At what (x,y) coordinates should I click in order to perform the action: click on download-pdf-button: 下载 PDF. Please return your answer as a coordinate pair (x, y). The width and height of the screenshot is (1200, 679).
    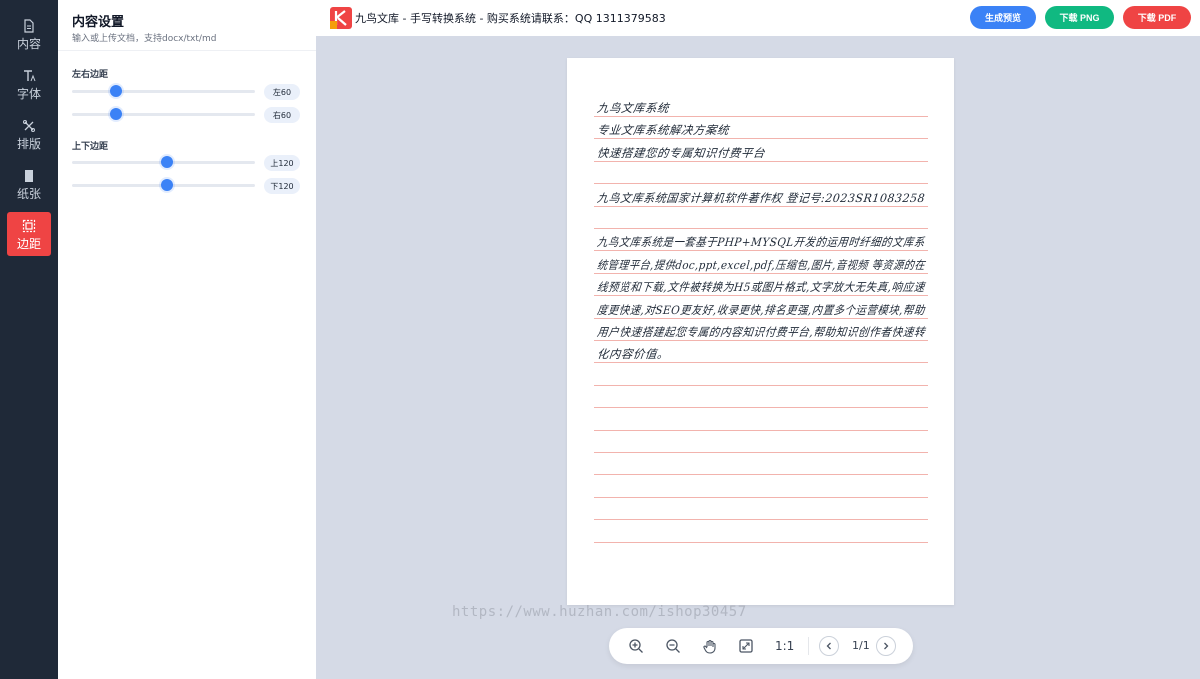
    Looking at the image, I should click on (1157, 17).